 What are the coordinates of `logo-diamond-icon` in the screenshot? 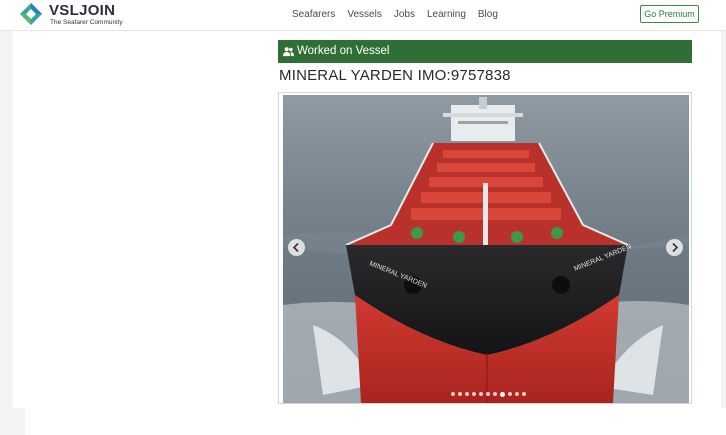 It's located at (31, 14).